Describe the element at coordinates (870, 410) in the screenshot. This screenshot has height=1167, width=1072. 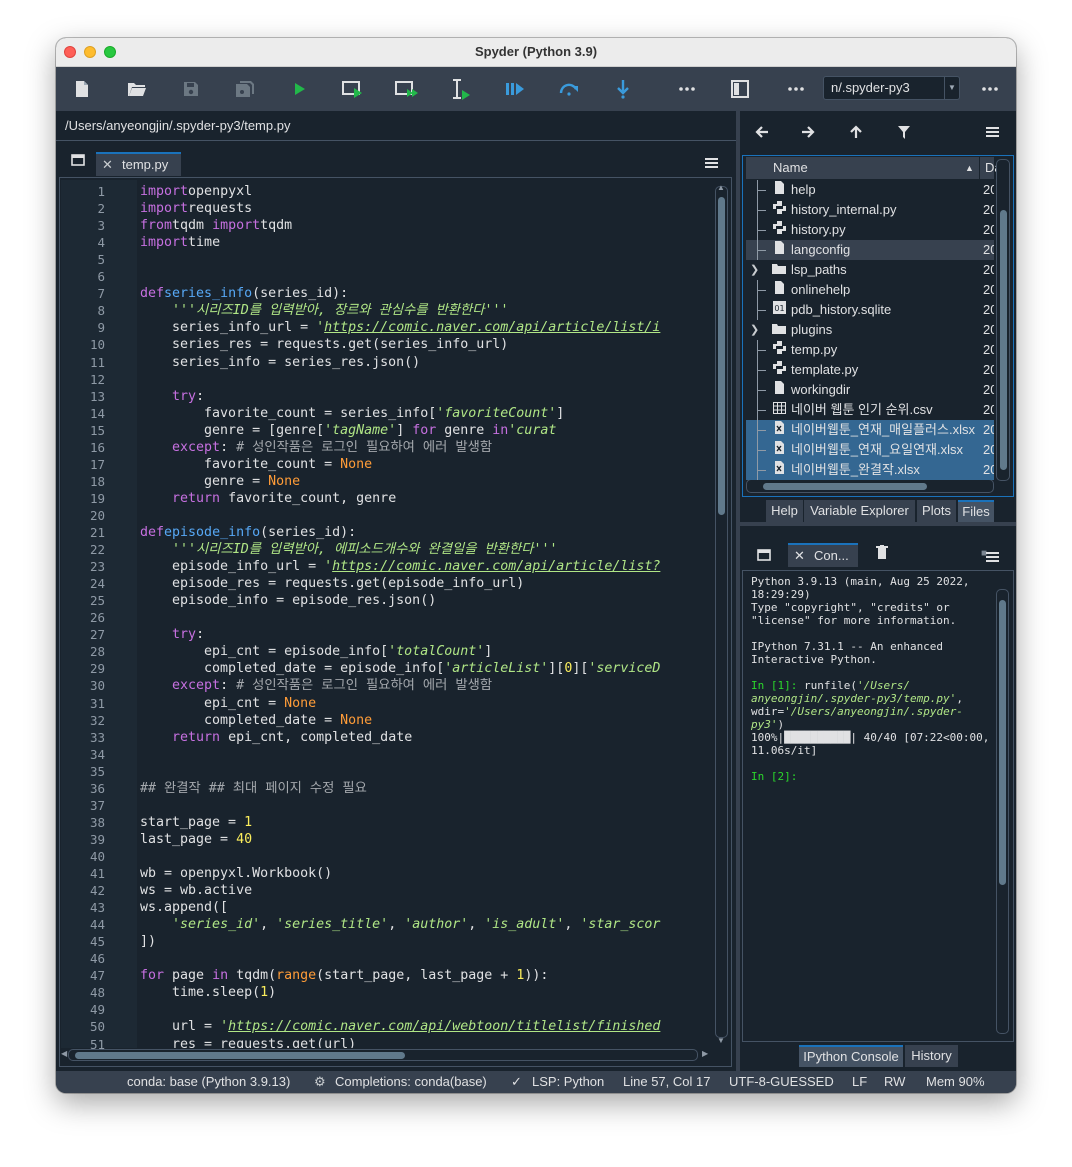
I see `file-list-item: 네이버 웹툰 인기 순위.csv 20` at that location.